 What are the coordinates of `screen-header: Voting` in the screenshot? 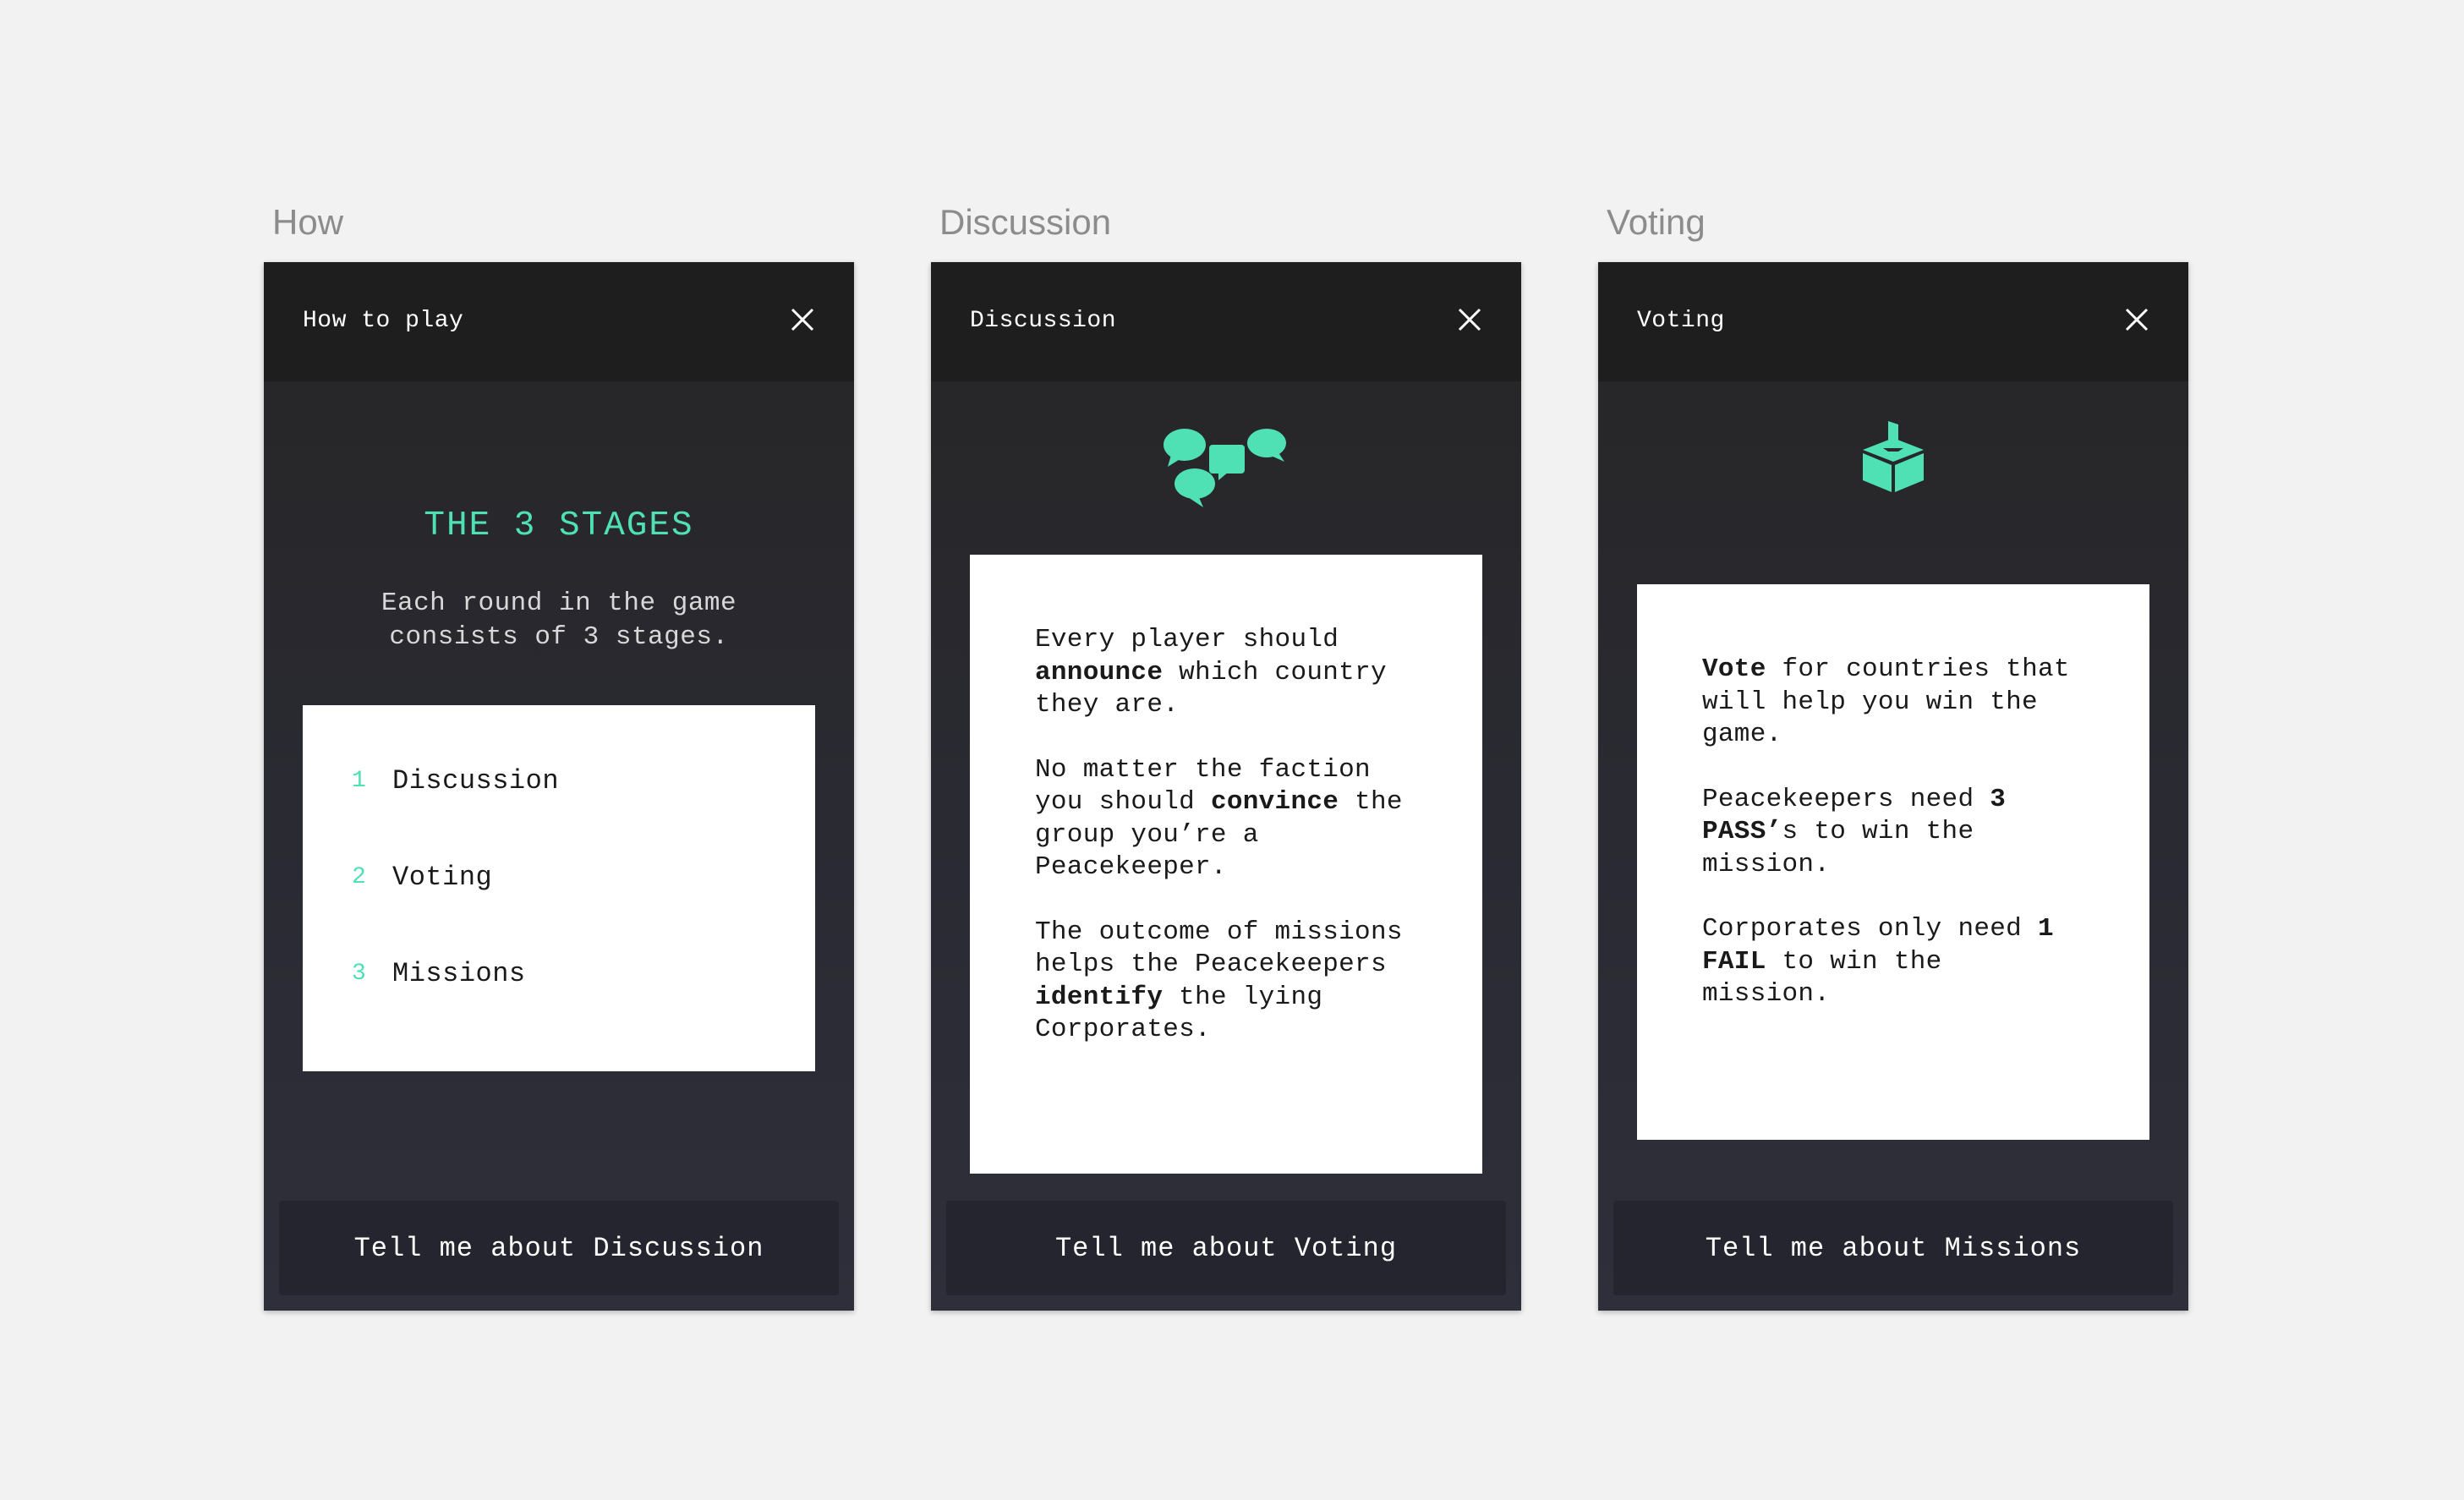 It's located at (1893, 322).